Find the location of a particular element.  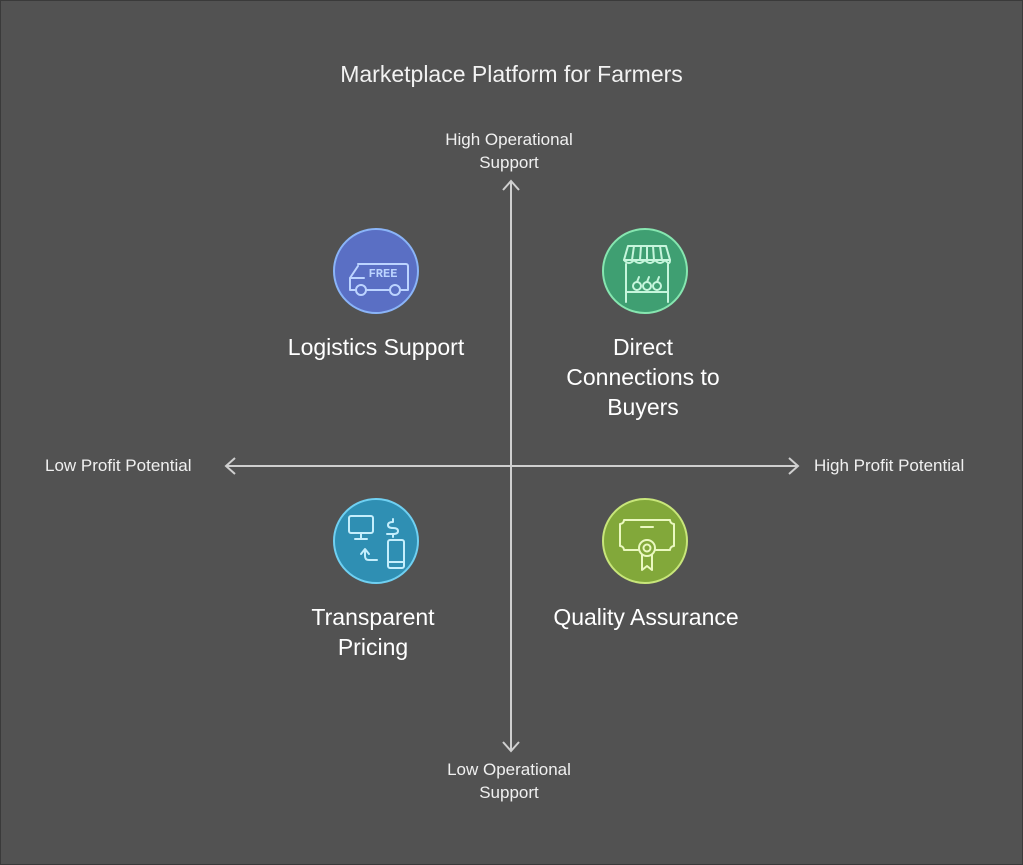

y-axis-bottom-label-line-2: Support is located at coordinates (509, 792).